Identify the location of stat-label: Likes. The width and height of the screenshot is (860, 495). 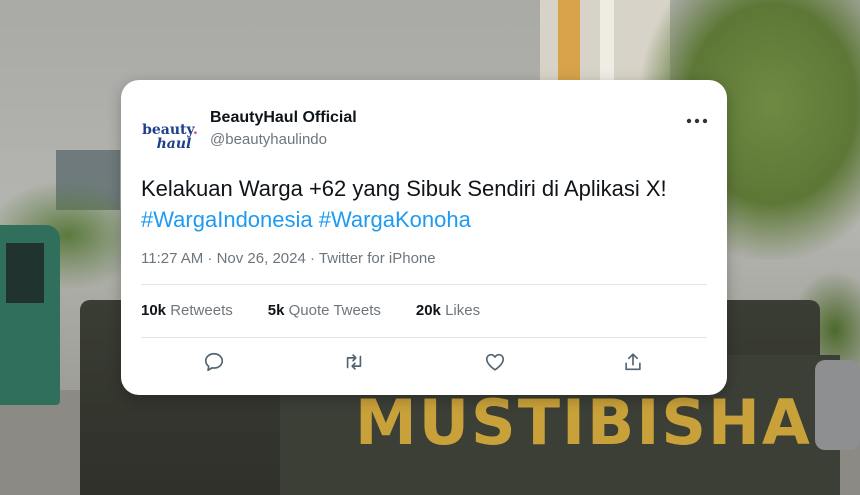
(463, 310).